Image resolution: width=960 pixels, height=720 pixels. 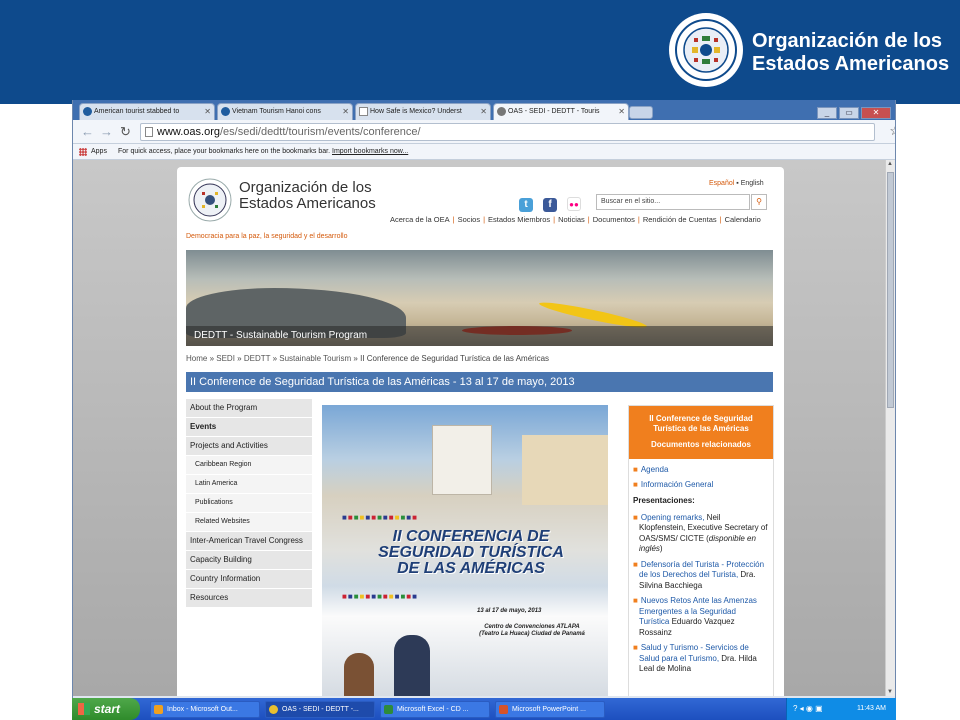 What do you see at coordinates (759, 202) in the screenshot?
I see `search-icon: ⚲` at bounding box center [759, 202].